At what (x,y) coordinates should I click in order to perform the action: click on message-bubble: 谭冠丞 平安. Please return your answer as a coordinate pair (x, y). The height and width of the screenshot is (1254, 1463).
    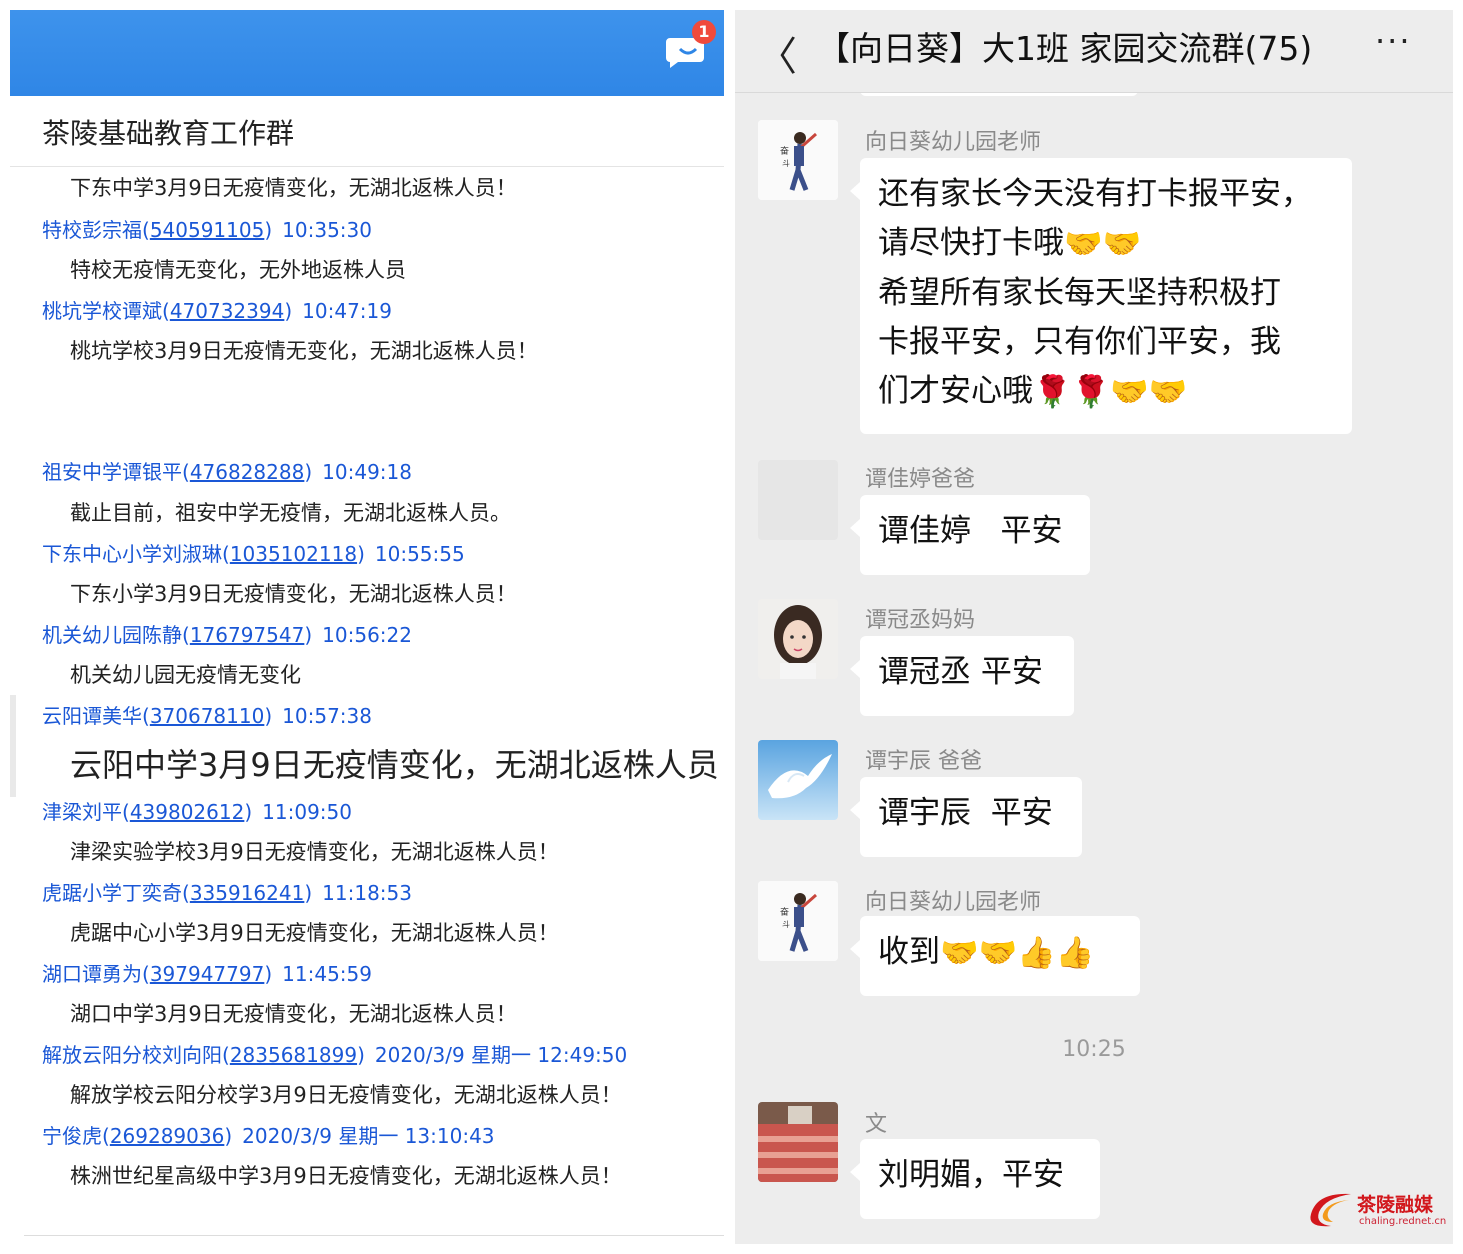
    Looking at the image, I should click on (962, 676).